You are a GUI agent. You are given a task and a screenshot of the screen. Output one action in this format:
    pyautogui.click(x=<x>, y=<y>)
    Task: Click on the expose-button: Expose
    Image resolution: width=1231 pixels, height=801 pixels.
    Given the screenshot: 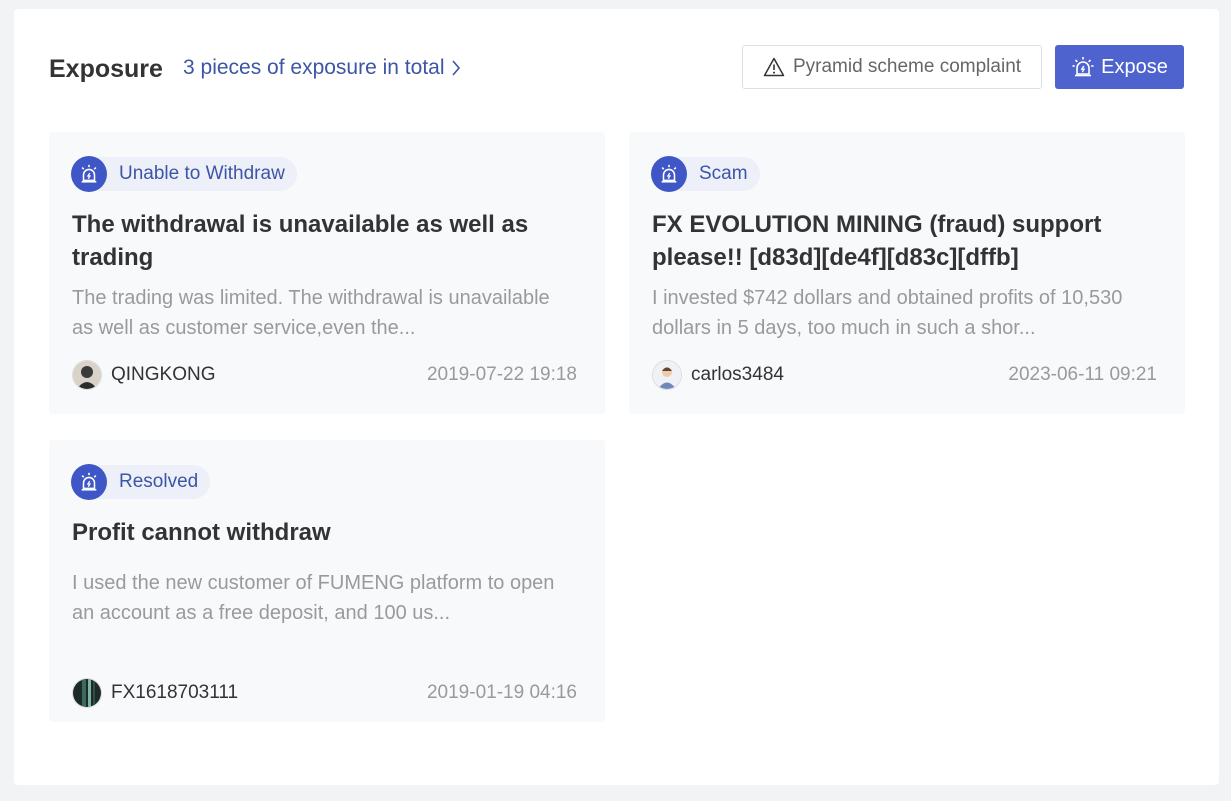 What is the action you would take?
    pyautogui.click(x=1119, y=67)
    